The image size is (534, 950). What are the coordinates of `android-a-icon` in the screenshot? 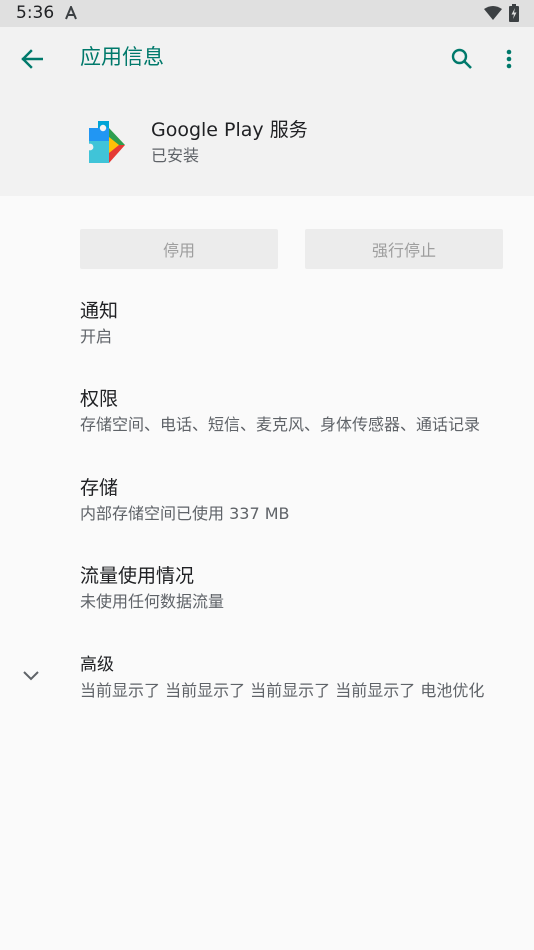 It's located at (71, 13).